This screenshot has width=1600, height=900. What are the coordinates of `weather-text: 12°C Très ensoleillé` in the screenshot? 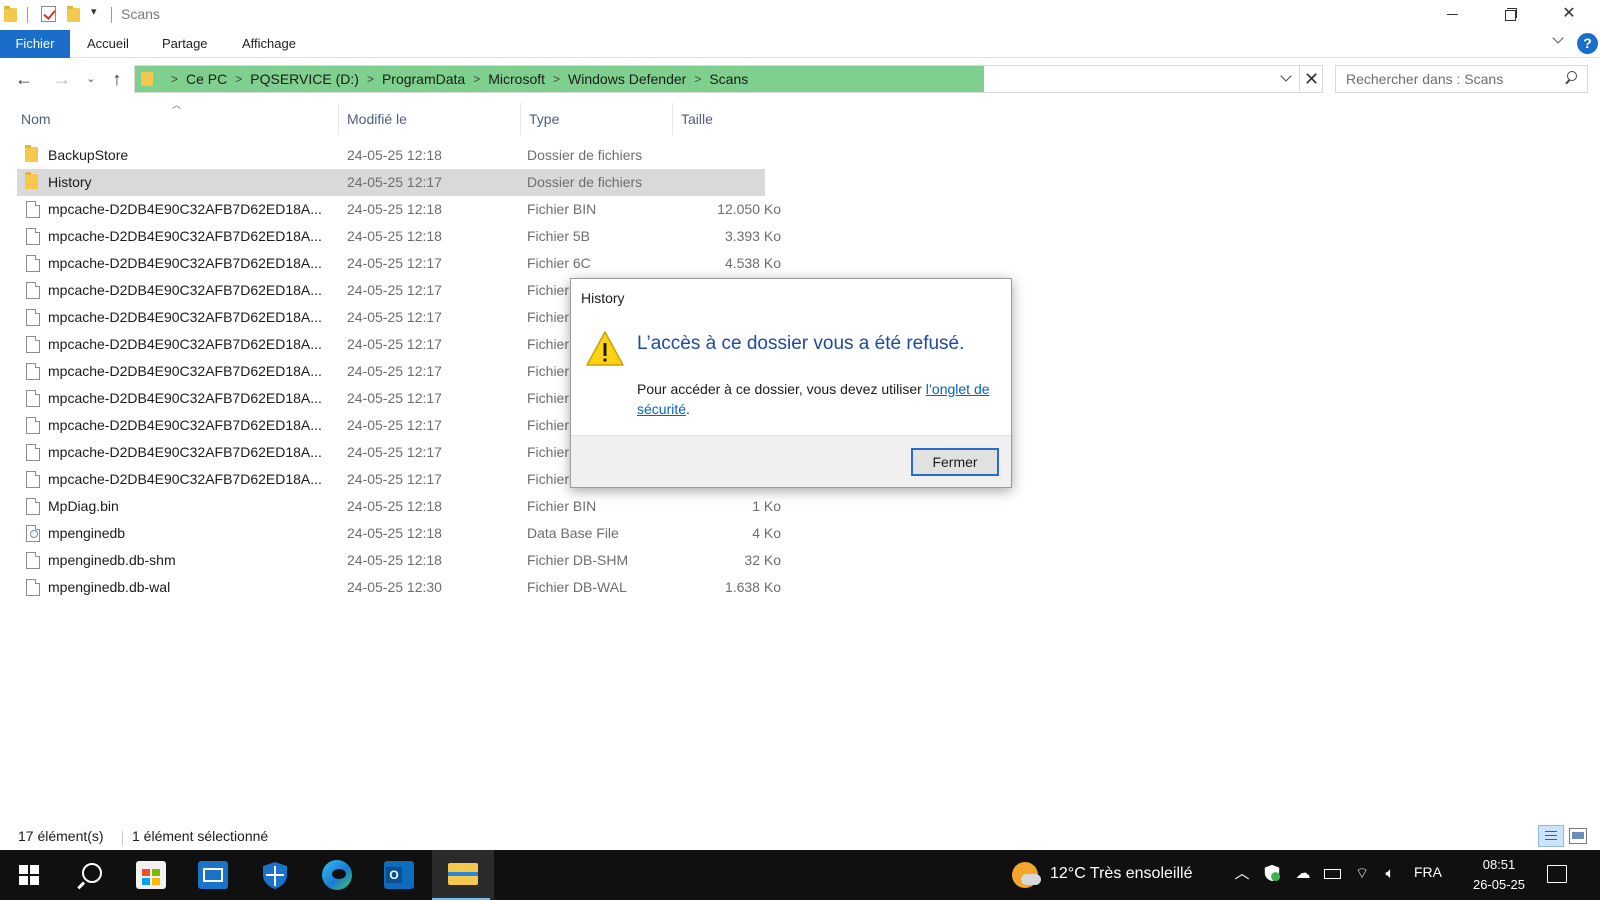 It's located at (1121, 874).